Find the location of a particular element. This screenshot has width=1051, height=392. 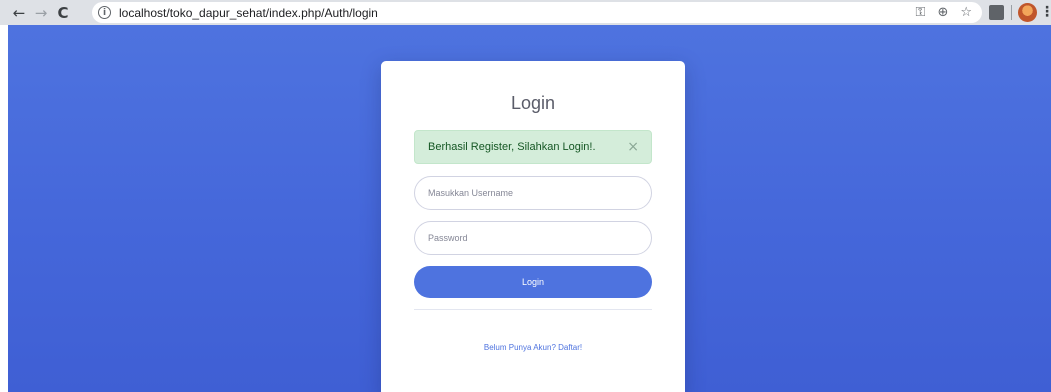

zoom-icon: ⊕ is located at coordinates (942, 12).